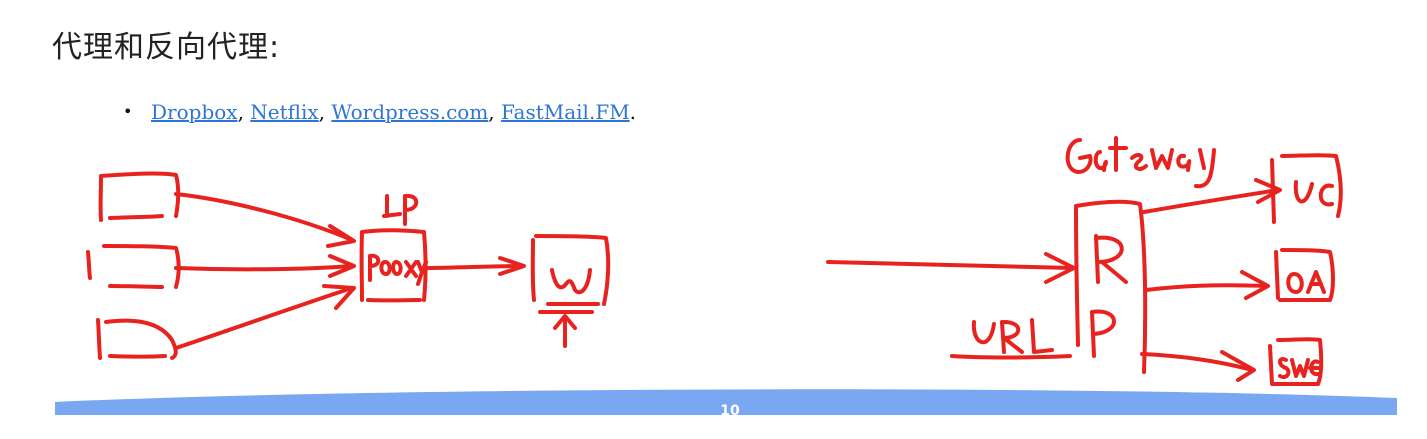  I want to click on url-label, so click(1011, 339).